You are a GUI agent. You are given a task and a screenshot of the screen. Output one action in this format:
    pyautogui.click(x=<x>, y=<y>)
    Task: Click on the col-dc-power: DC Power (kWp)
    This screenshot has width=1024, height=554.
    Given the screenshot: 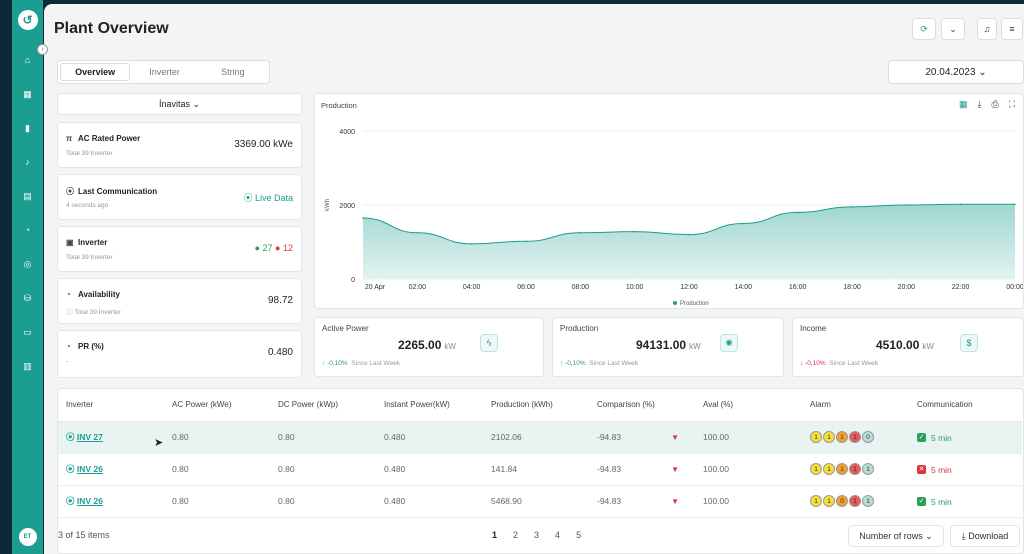 What is the action you would take?
    pyautogui.click(x=323, y=405)
    